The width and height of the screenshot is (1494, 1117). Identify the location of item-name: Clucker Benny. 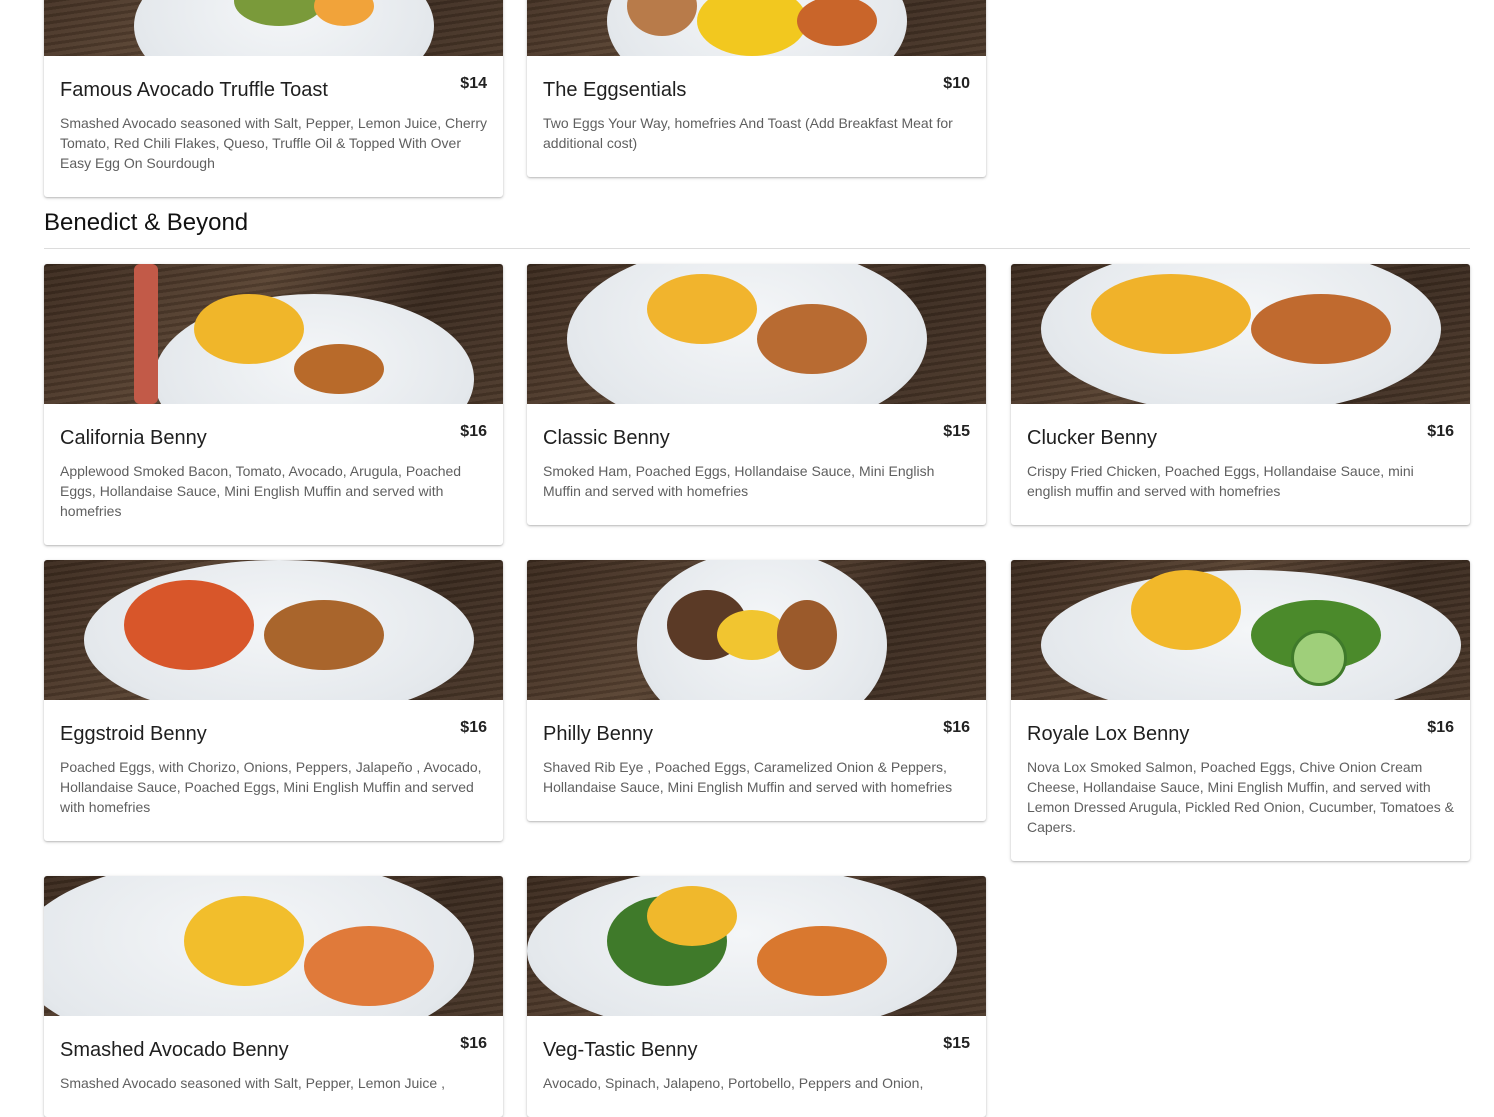
(1092, 438).